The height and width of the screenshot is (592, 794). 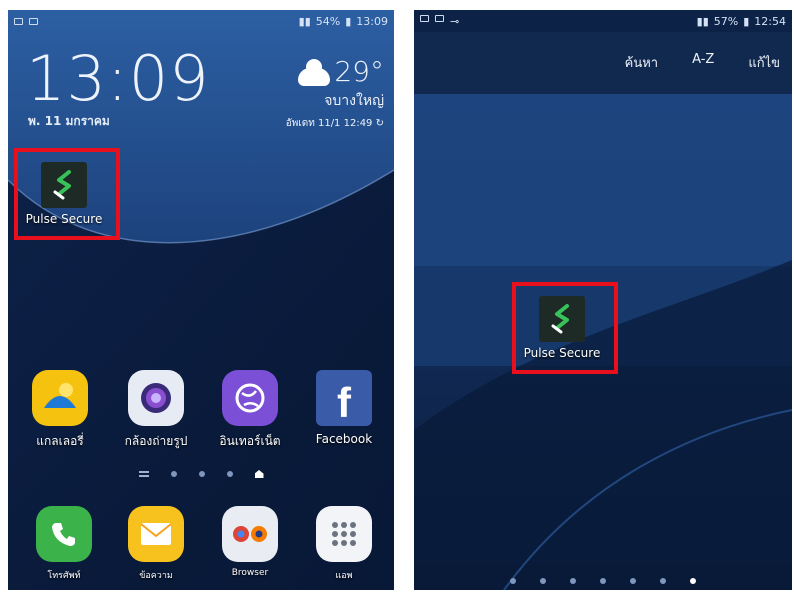 I want to click on apps-grid-icon, so click(x=344, y=534).